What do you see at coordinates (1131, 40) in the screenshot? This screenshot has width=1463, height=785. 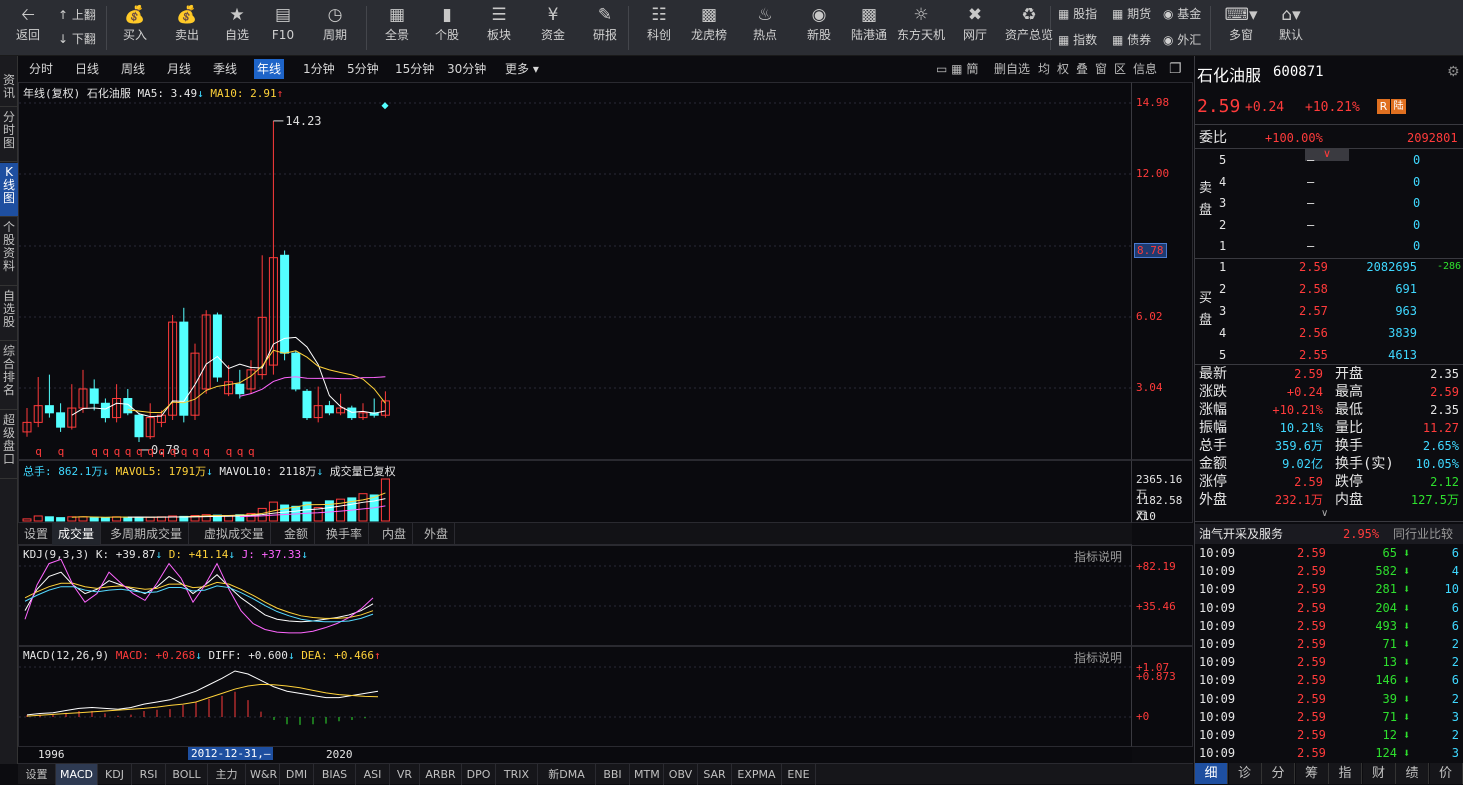 I see `bond-link: ▦ 债券` at bounding box center [1131, 40].